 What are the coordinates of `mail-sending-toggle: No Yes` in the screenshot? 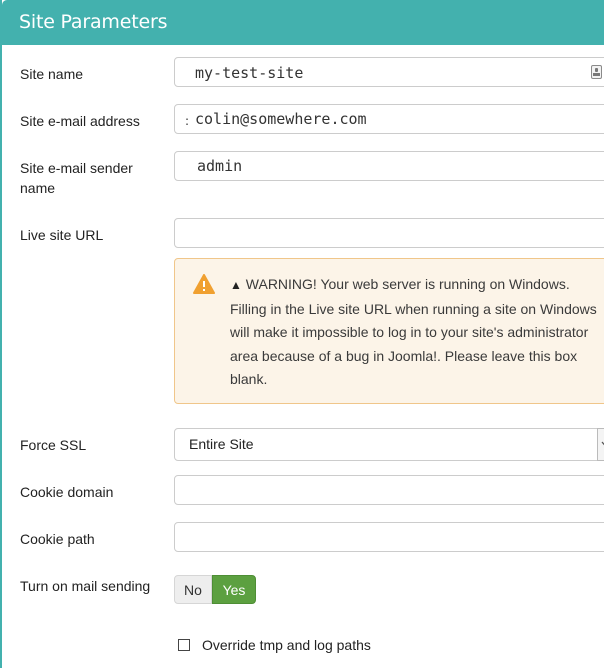 It's located at (215, 589).